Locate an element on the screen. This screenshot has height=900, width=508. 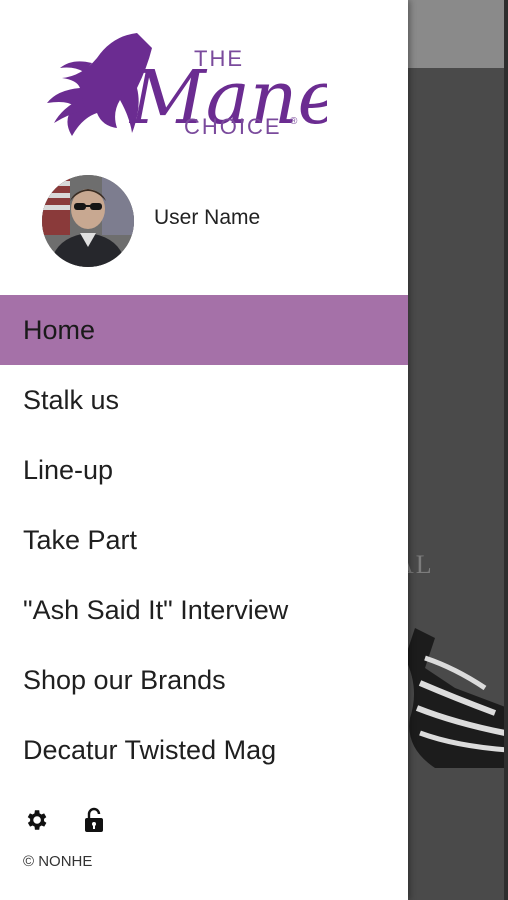
logo-registered-mark: ® is located at coordinates (294, 121).